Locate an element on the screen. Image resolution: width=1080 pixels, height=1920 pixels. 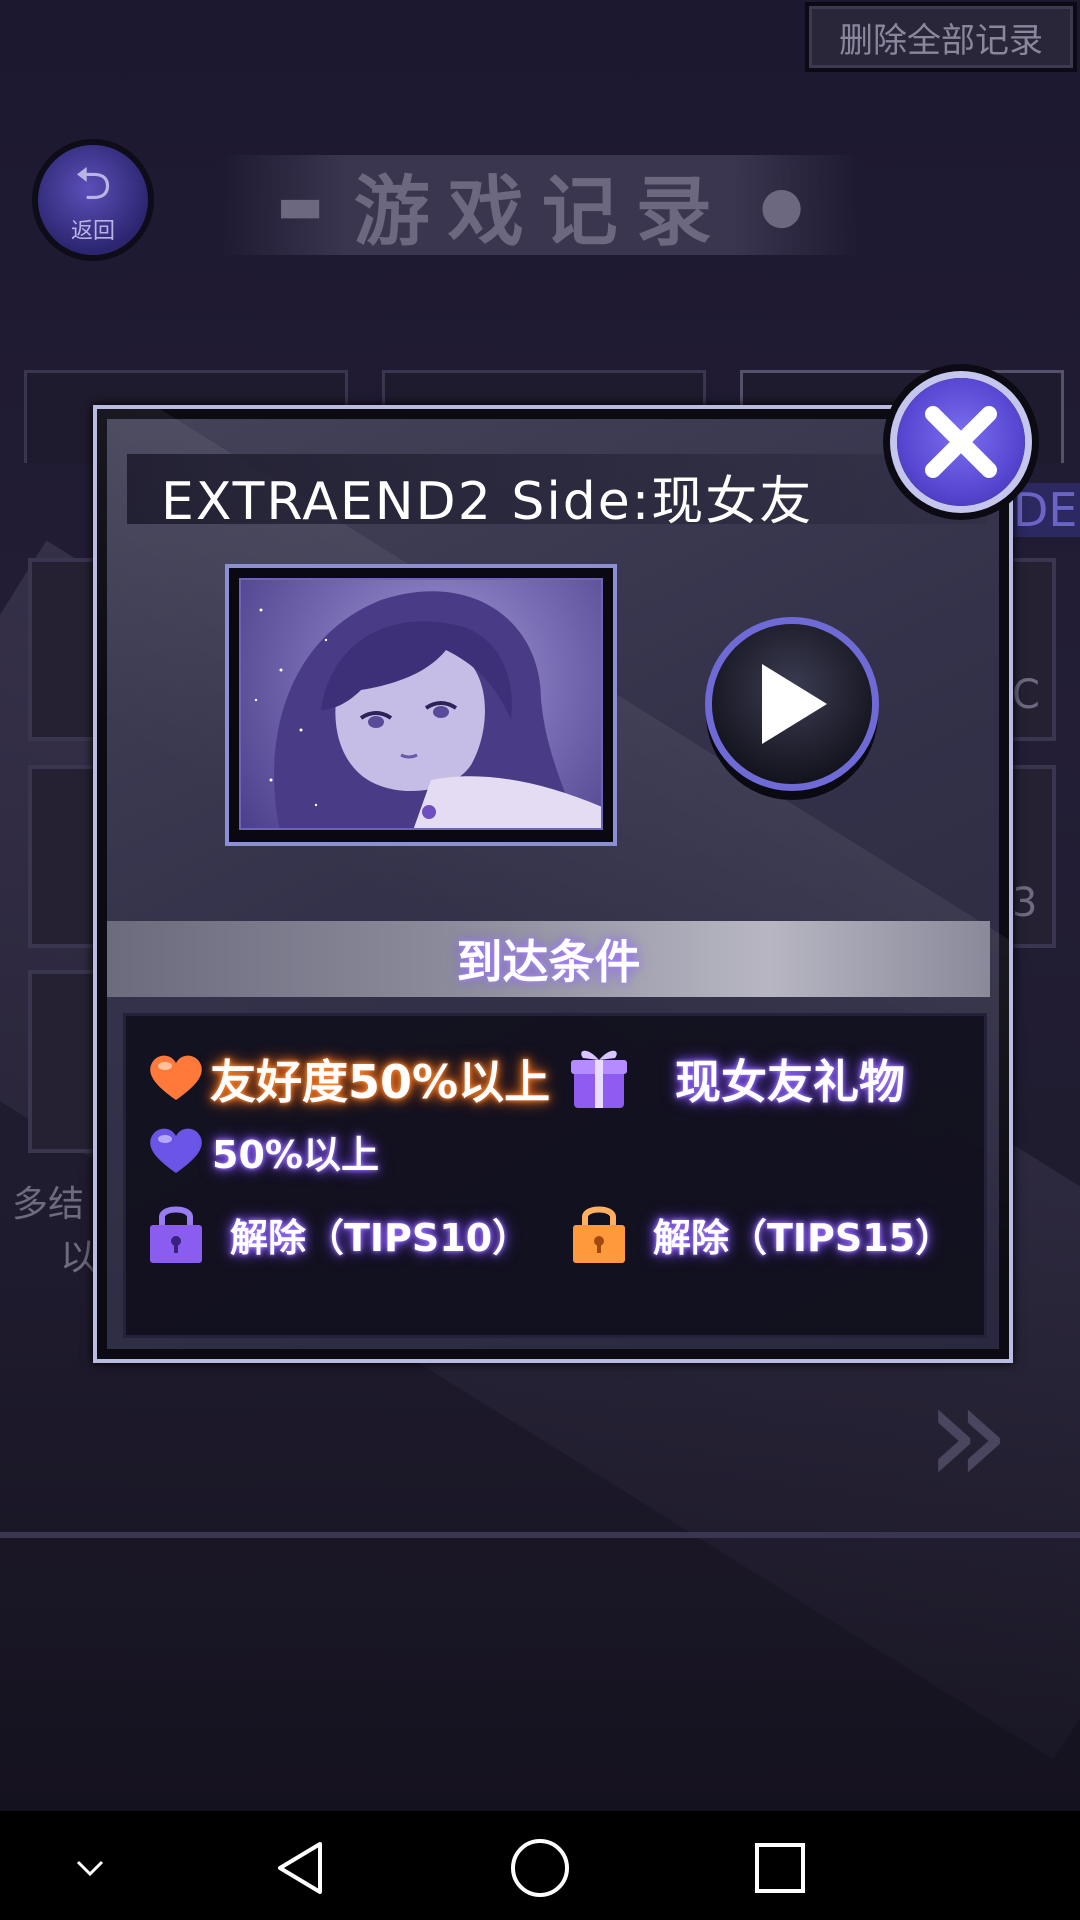
side-caption-line-1: 多结 is located at coordinates (48, 1204).